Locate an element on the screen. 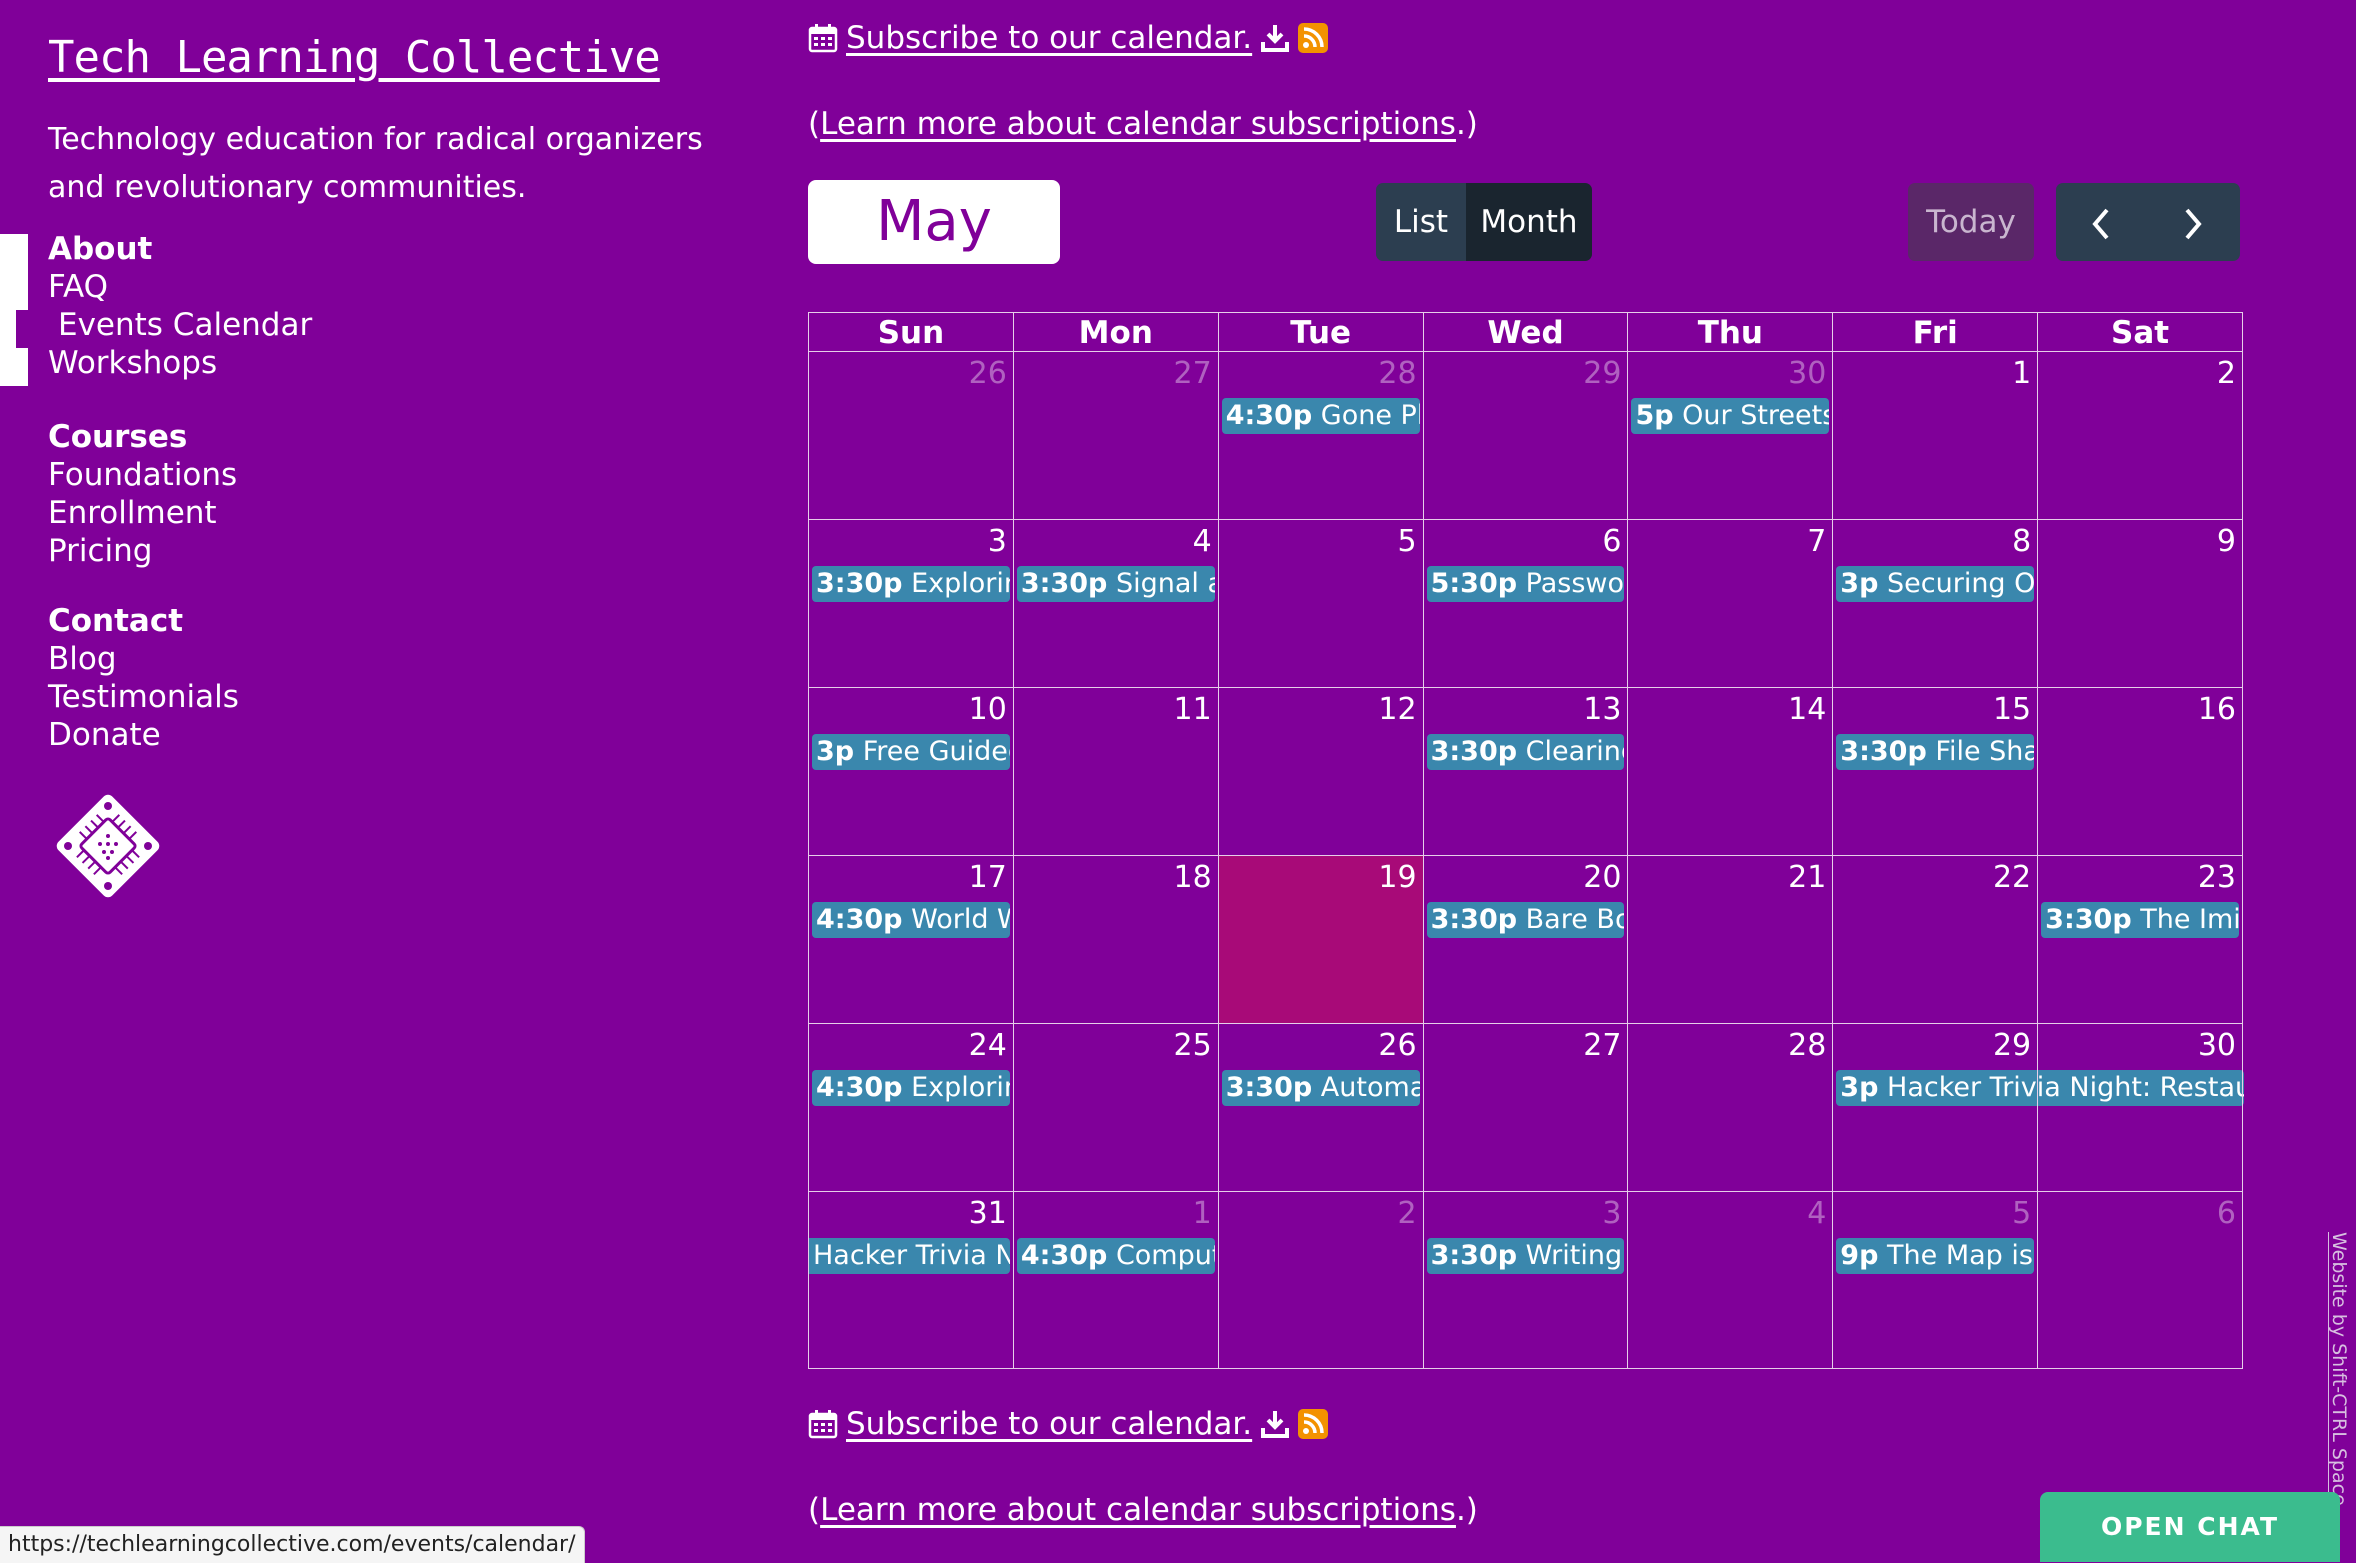 The height and width of the screenshot is (1563, 2356). nav-enrollment: Enrollment is located at coordinates (142, 513).